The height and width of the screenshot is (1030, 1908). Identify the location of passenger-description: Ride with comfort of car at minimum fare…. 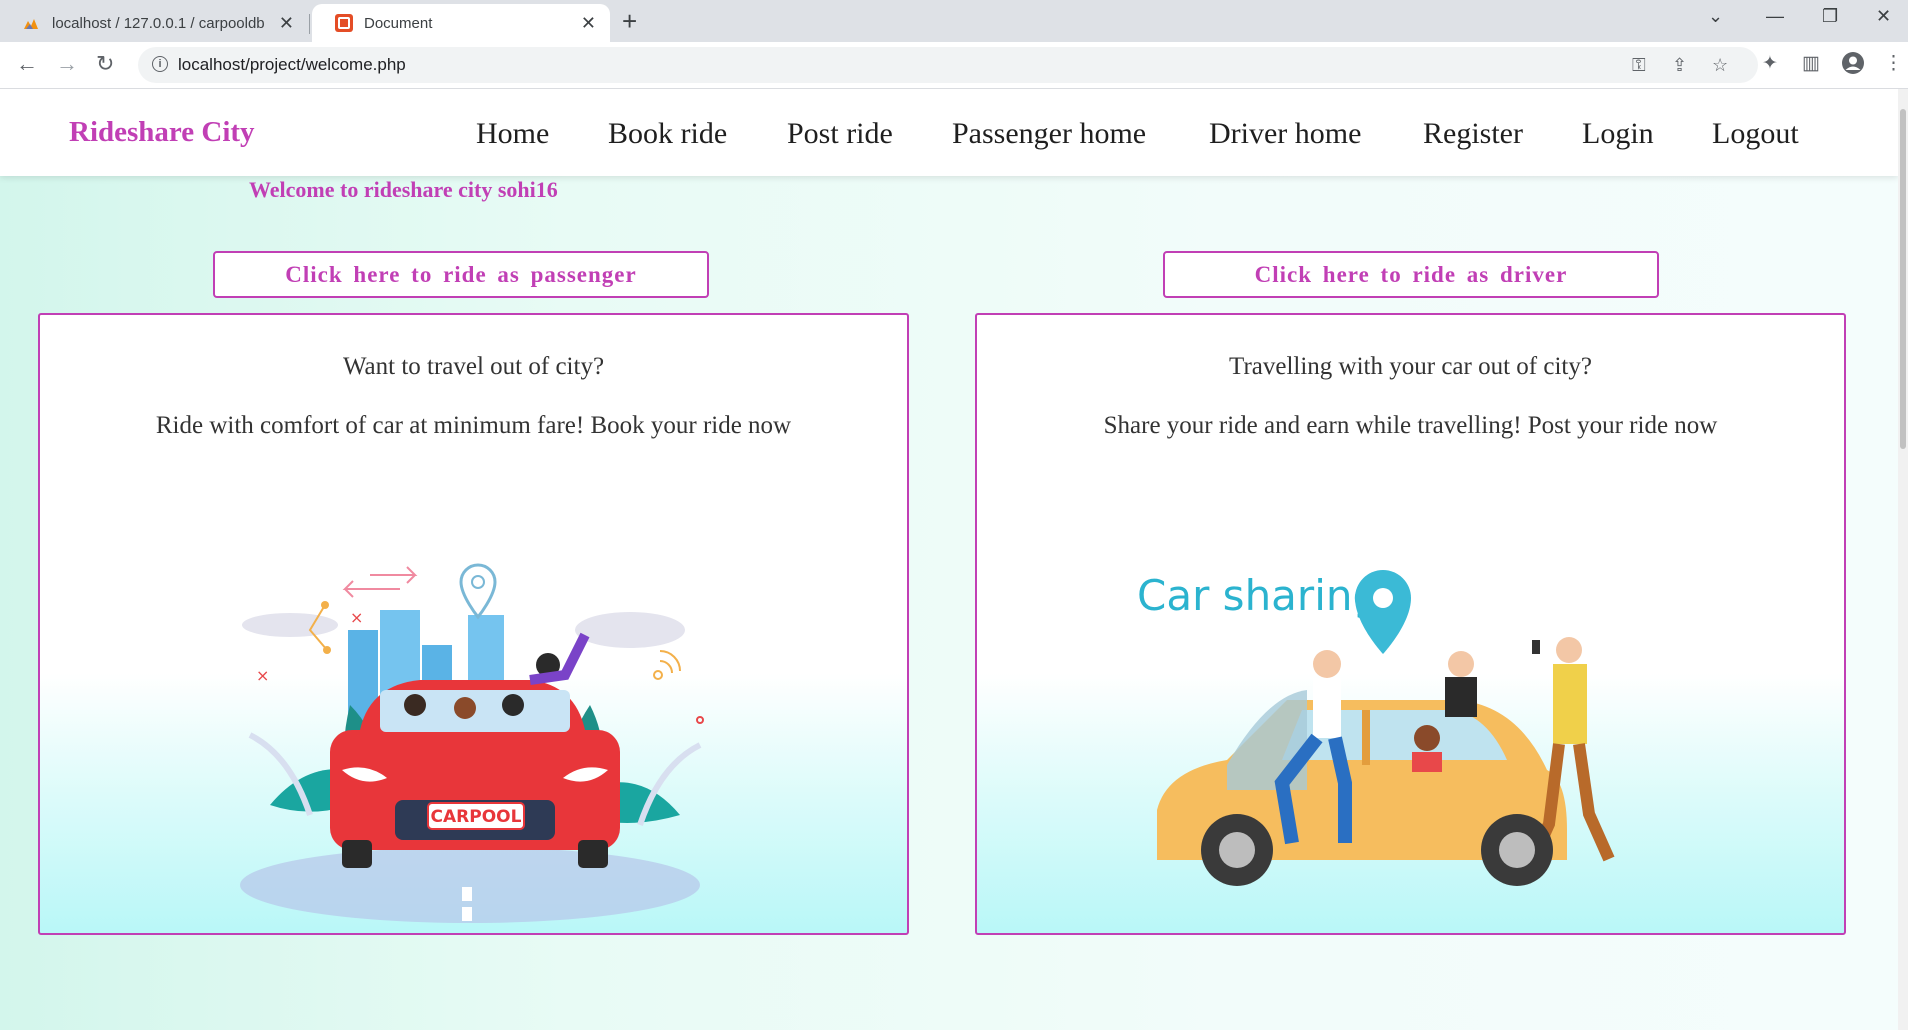
(473, 425).